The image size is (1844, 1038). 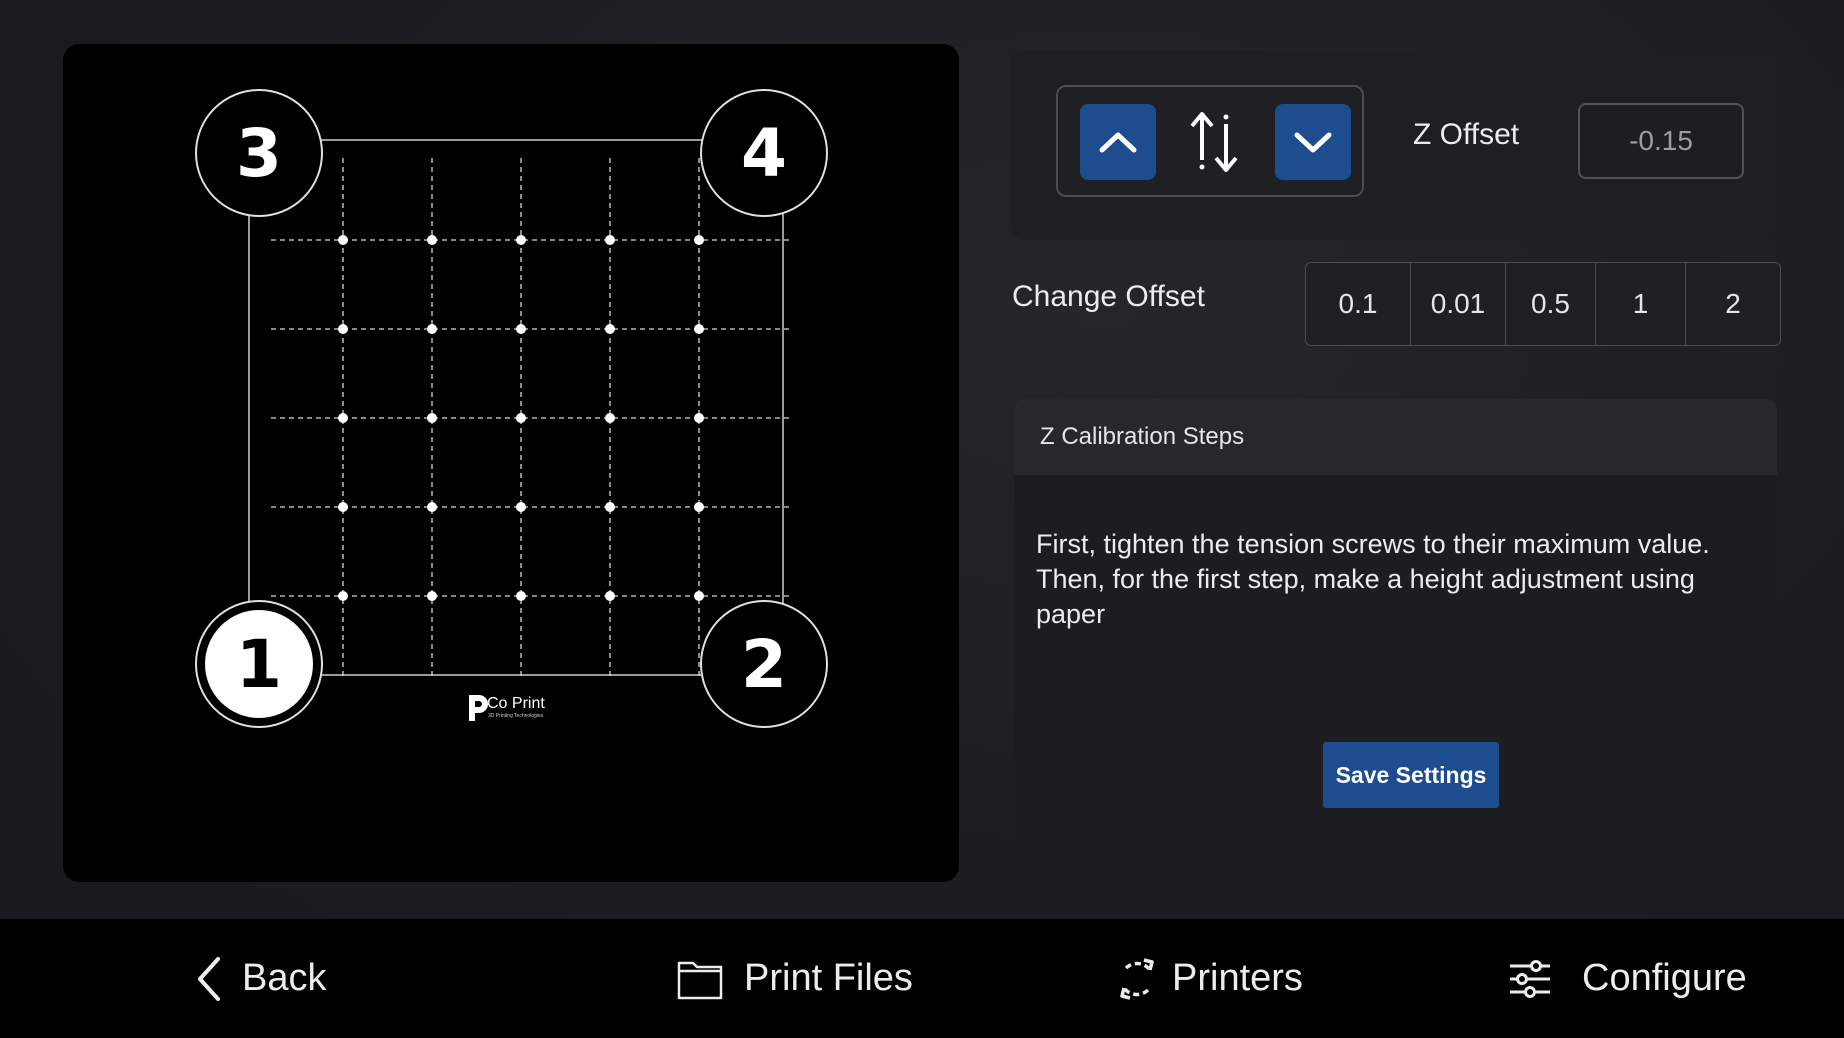 What do you see at coordinates (1396, 145) in the screenshot?
I see `z-offset-card: Z Offset -0.15` at bounding box center [1396, 145].